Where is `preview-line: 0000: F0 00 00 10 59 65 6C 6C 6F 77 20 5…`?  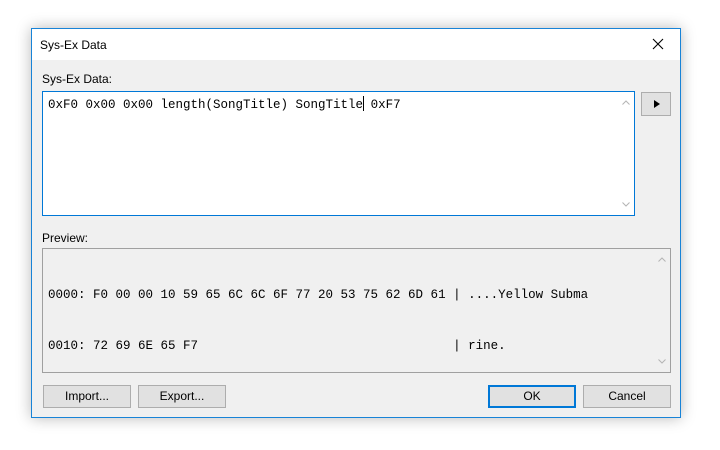
preview-line: 0000: F0 00 00 10 59 65 6C 6C 6F 77 20 5… is located at coordinates (318, 295).